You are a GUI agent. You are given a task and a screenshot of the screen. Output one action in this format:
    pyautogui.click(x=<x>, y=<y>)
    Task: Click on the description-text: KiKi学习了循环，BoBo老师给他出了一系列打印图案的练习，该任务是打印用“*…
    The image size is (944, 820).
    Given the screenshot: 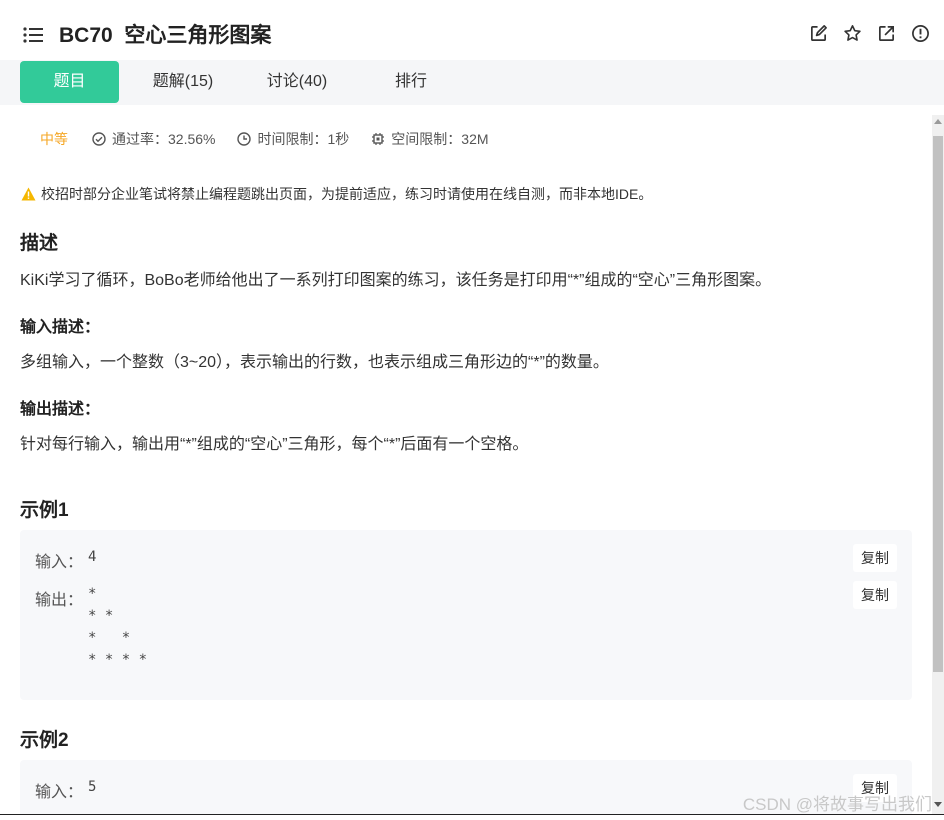 What is the action you would take?
    pyautogui.click(x=396, y=280)
    